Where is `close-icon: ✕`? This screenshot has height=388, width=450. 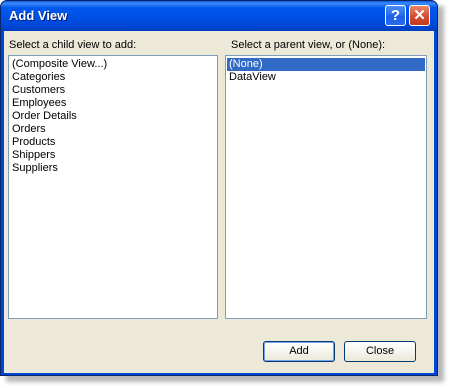 close-icon: ✕ is located at coordinates (419, 15).